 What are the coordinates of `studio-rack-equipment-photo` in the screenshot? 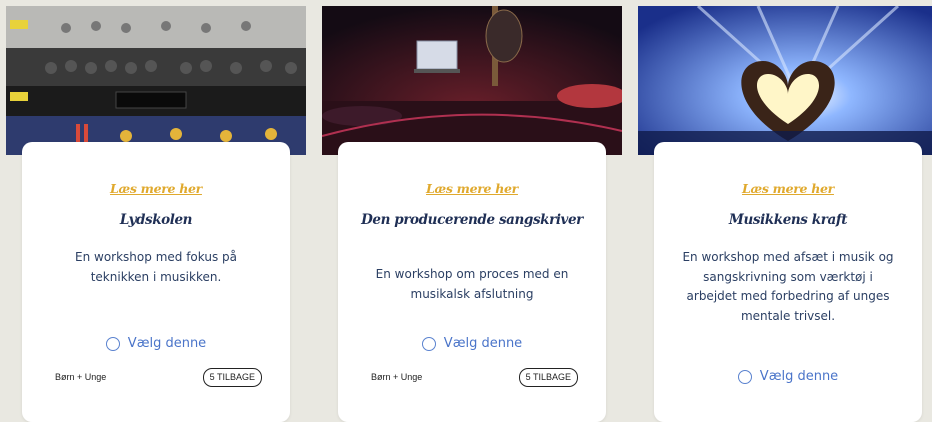 It's located at (156, 80).